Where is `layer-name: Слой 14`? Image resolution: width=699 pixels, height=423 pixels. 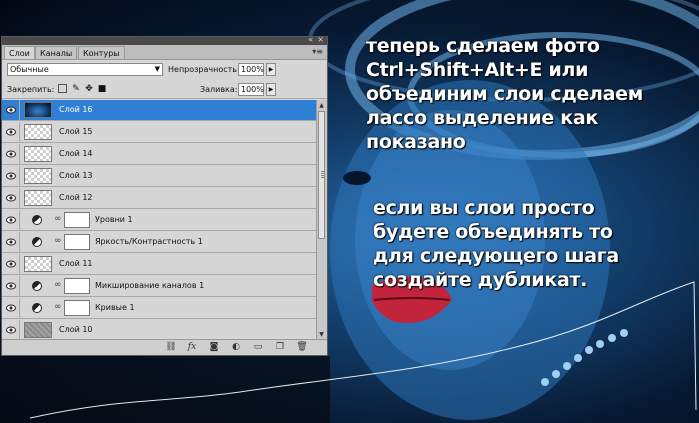 layer-name: Слой 14 is located at coordinates (76, 153).